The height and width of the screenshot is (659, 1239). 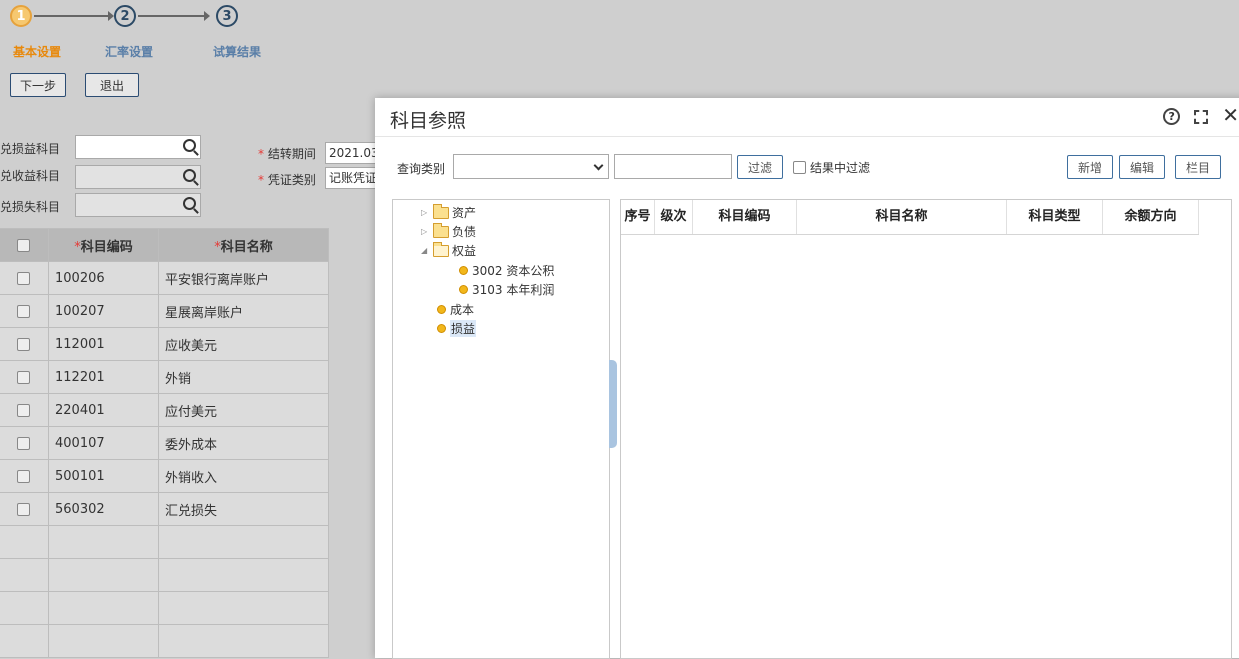 What do you see at coordinates (103, 410) in the screenshot?
I see `account-code-cell: 220401` at bounding box center [103, 410].